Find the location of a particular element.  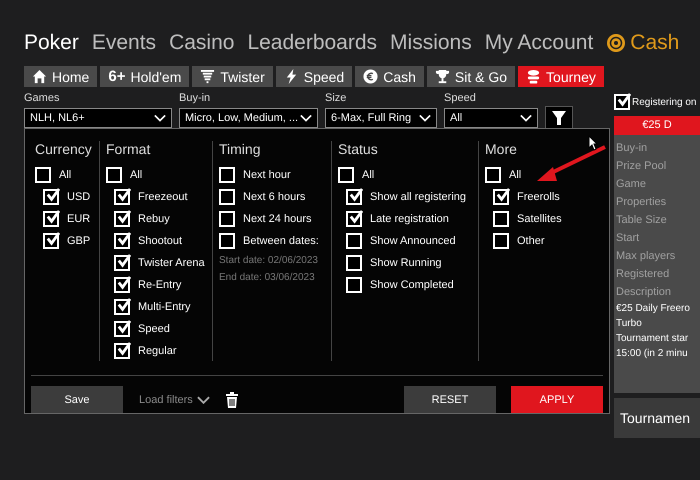

checkbox-option: EUR is located at coordinates (62, 219).